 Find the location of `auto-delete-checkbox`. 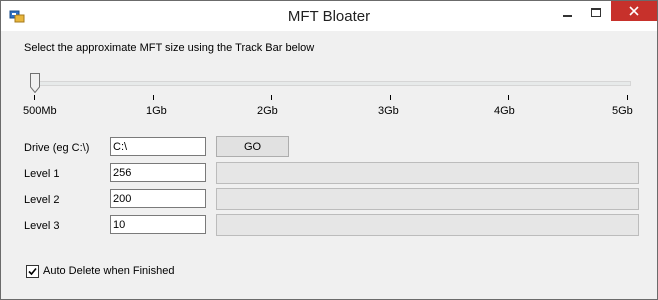

auto-delete-checkbox is located at coordinates (32, 271).